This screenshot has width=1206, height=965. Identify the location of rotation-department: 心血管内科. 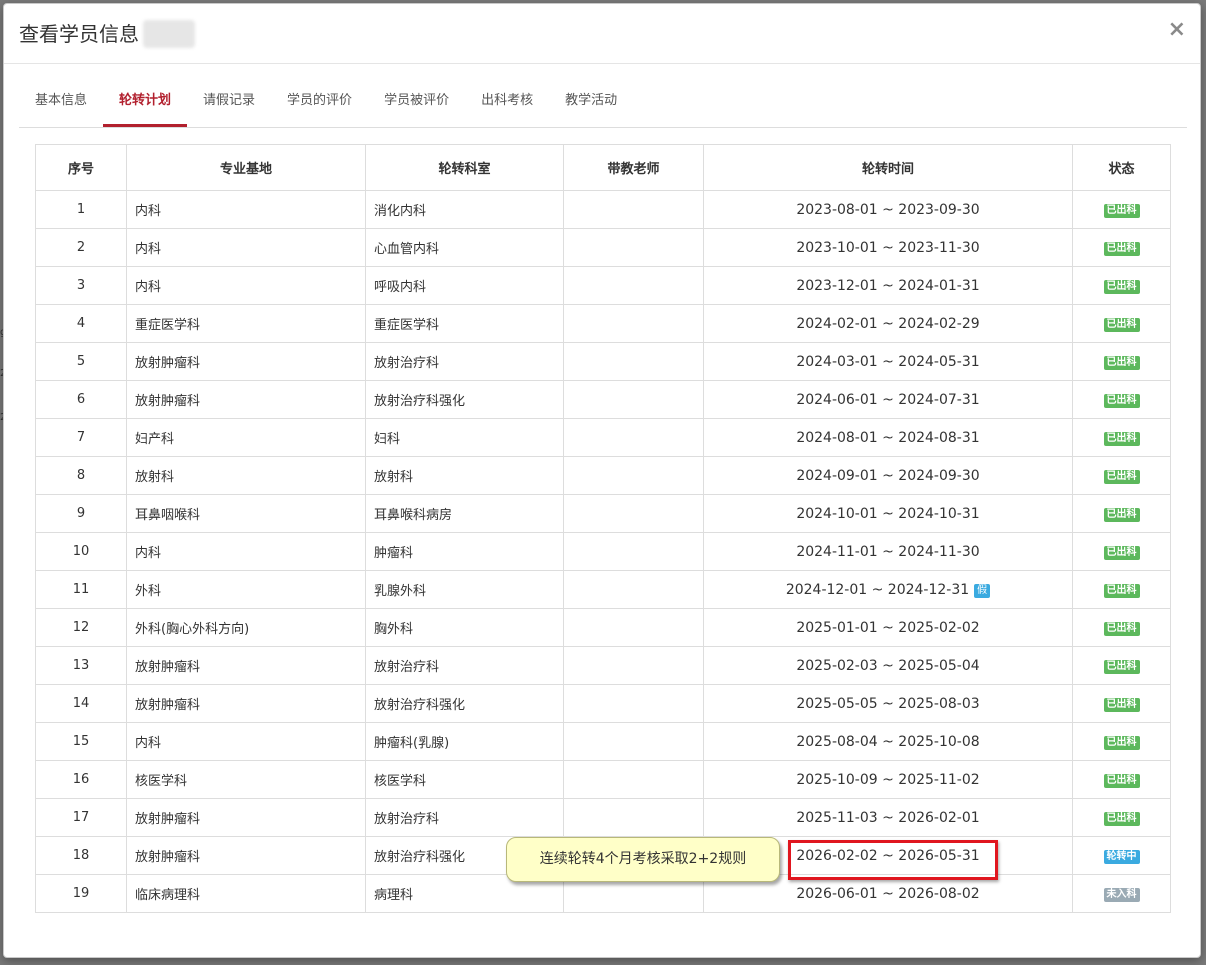
(464, 247).